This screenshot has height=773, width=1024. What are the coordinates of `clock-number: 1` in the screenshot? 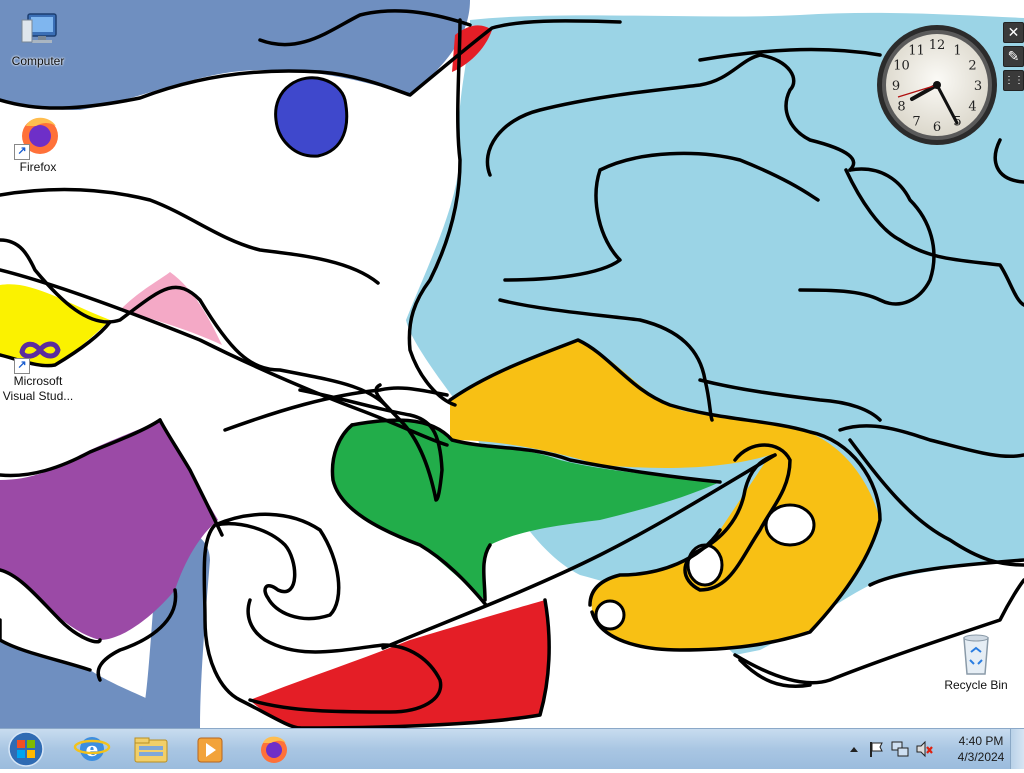 It's located at (957, 51).